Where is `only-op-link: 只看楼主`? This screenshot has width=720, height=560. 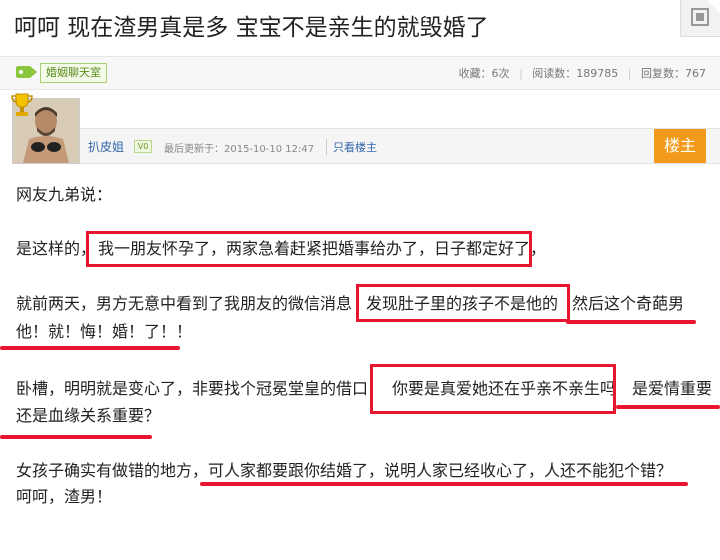
only-op-link: 只看楼主 is located at coordinates (351, 147).